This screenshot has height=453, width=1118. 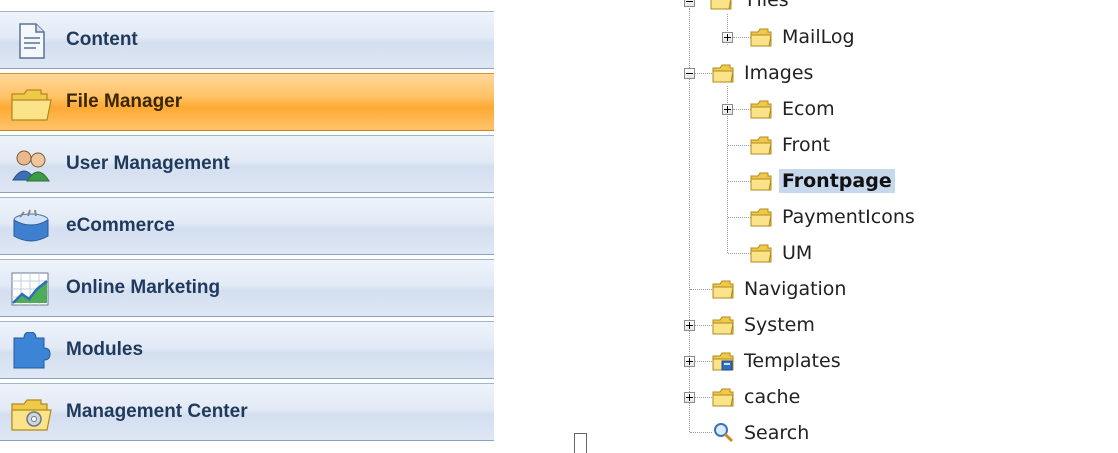 I want to click on tree-node-label: Images, so click(x=779, y=73).